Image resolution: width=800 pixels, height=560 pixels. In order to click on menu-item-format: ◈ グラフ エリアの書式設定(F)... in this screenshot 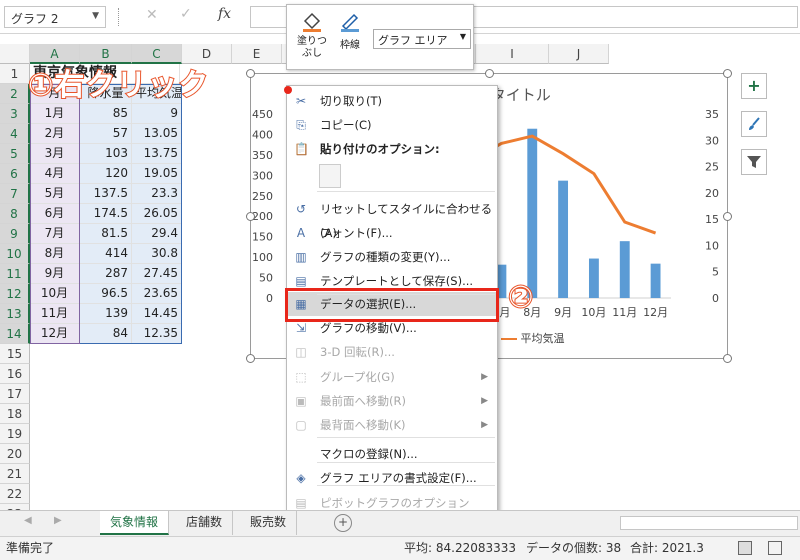, I will do `click(392, 478)`.